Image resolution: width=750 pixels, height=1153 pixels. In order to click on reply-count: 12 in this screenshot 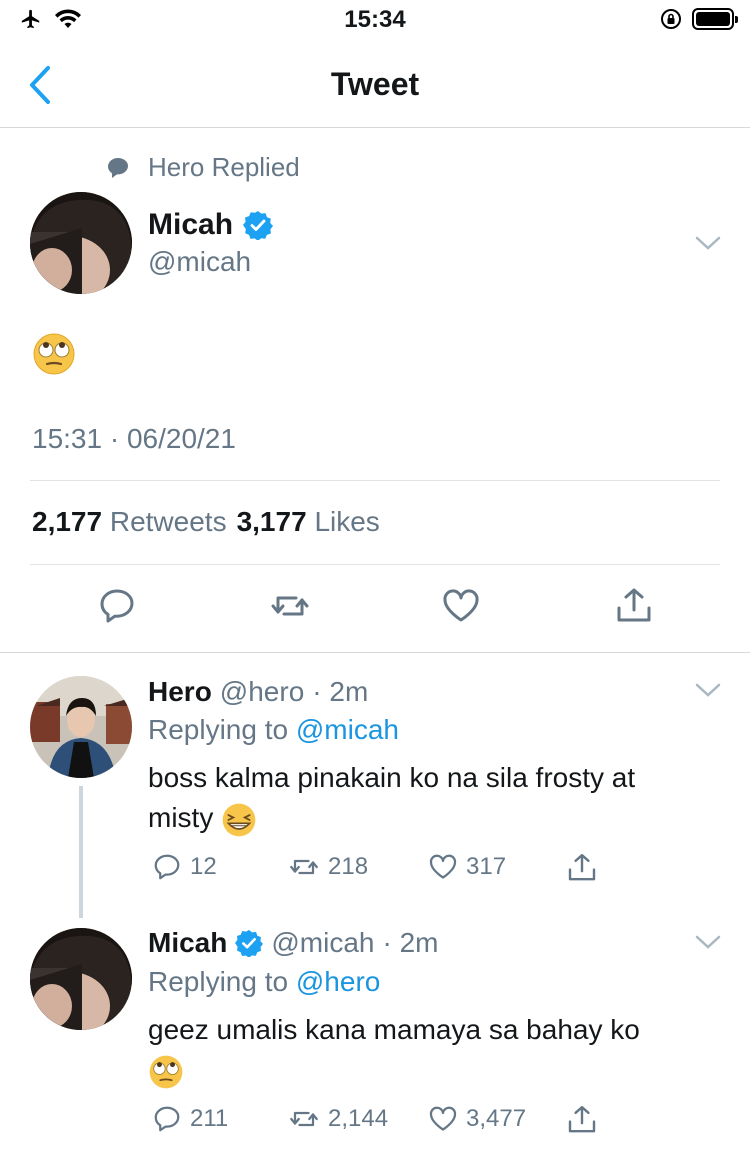, I will do `click(203, 866)`.